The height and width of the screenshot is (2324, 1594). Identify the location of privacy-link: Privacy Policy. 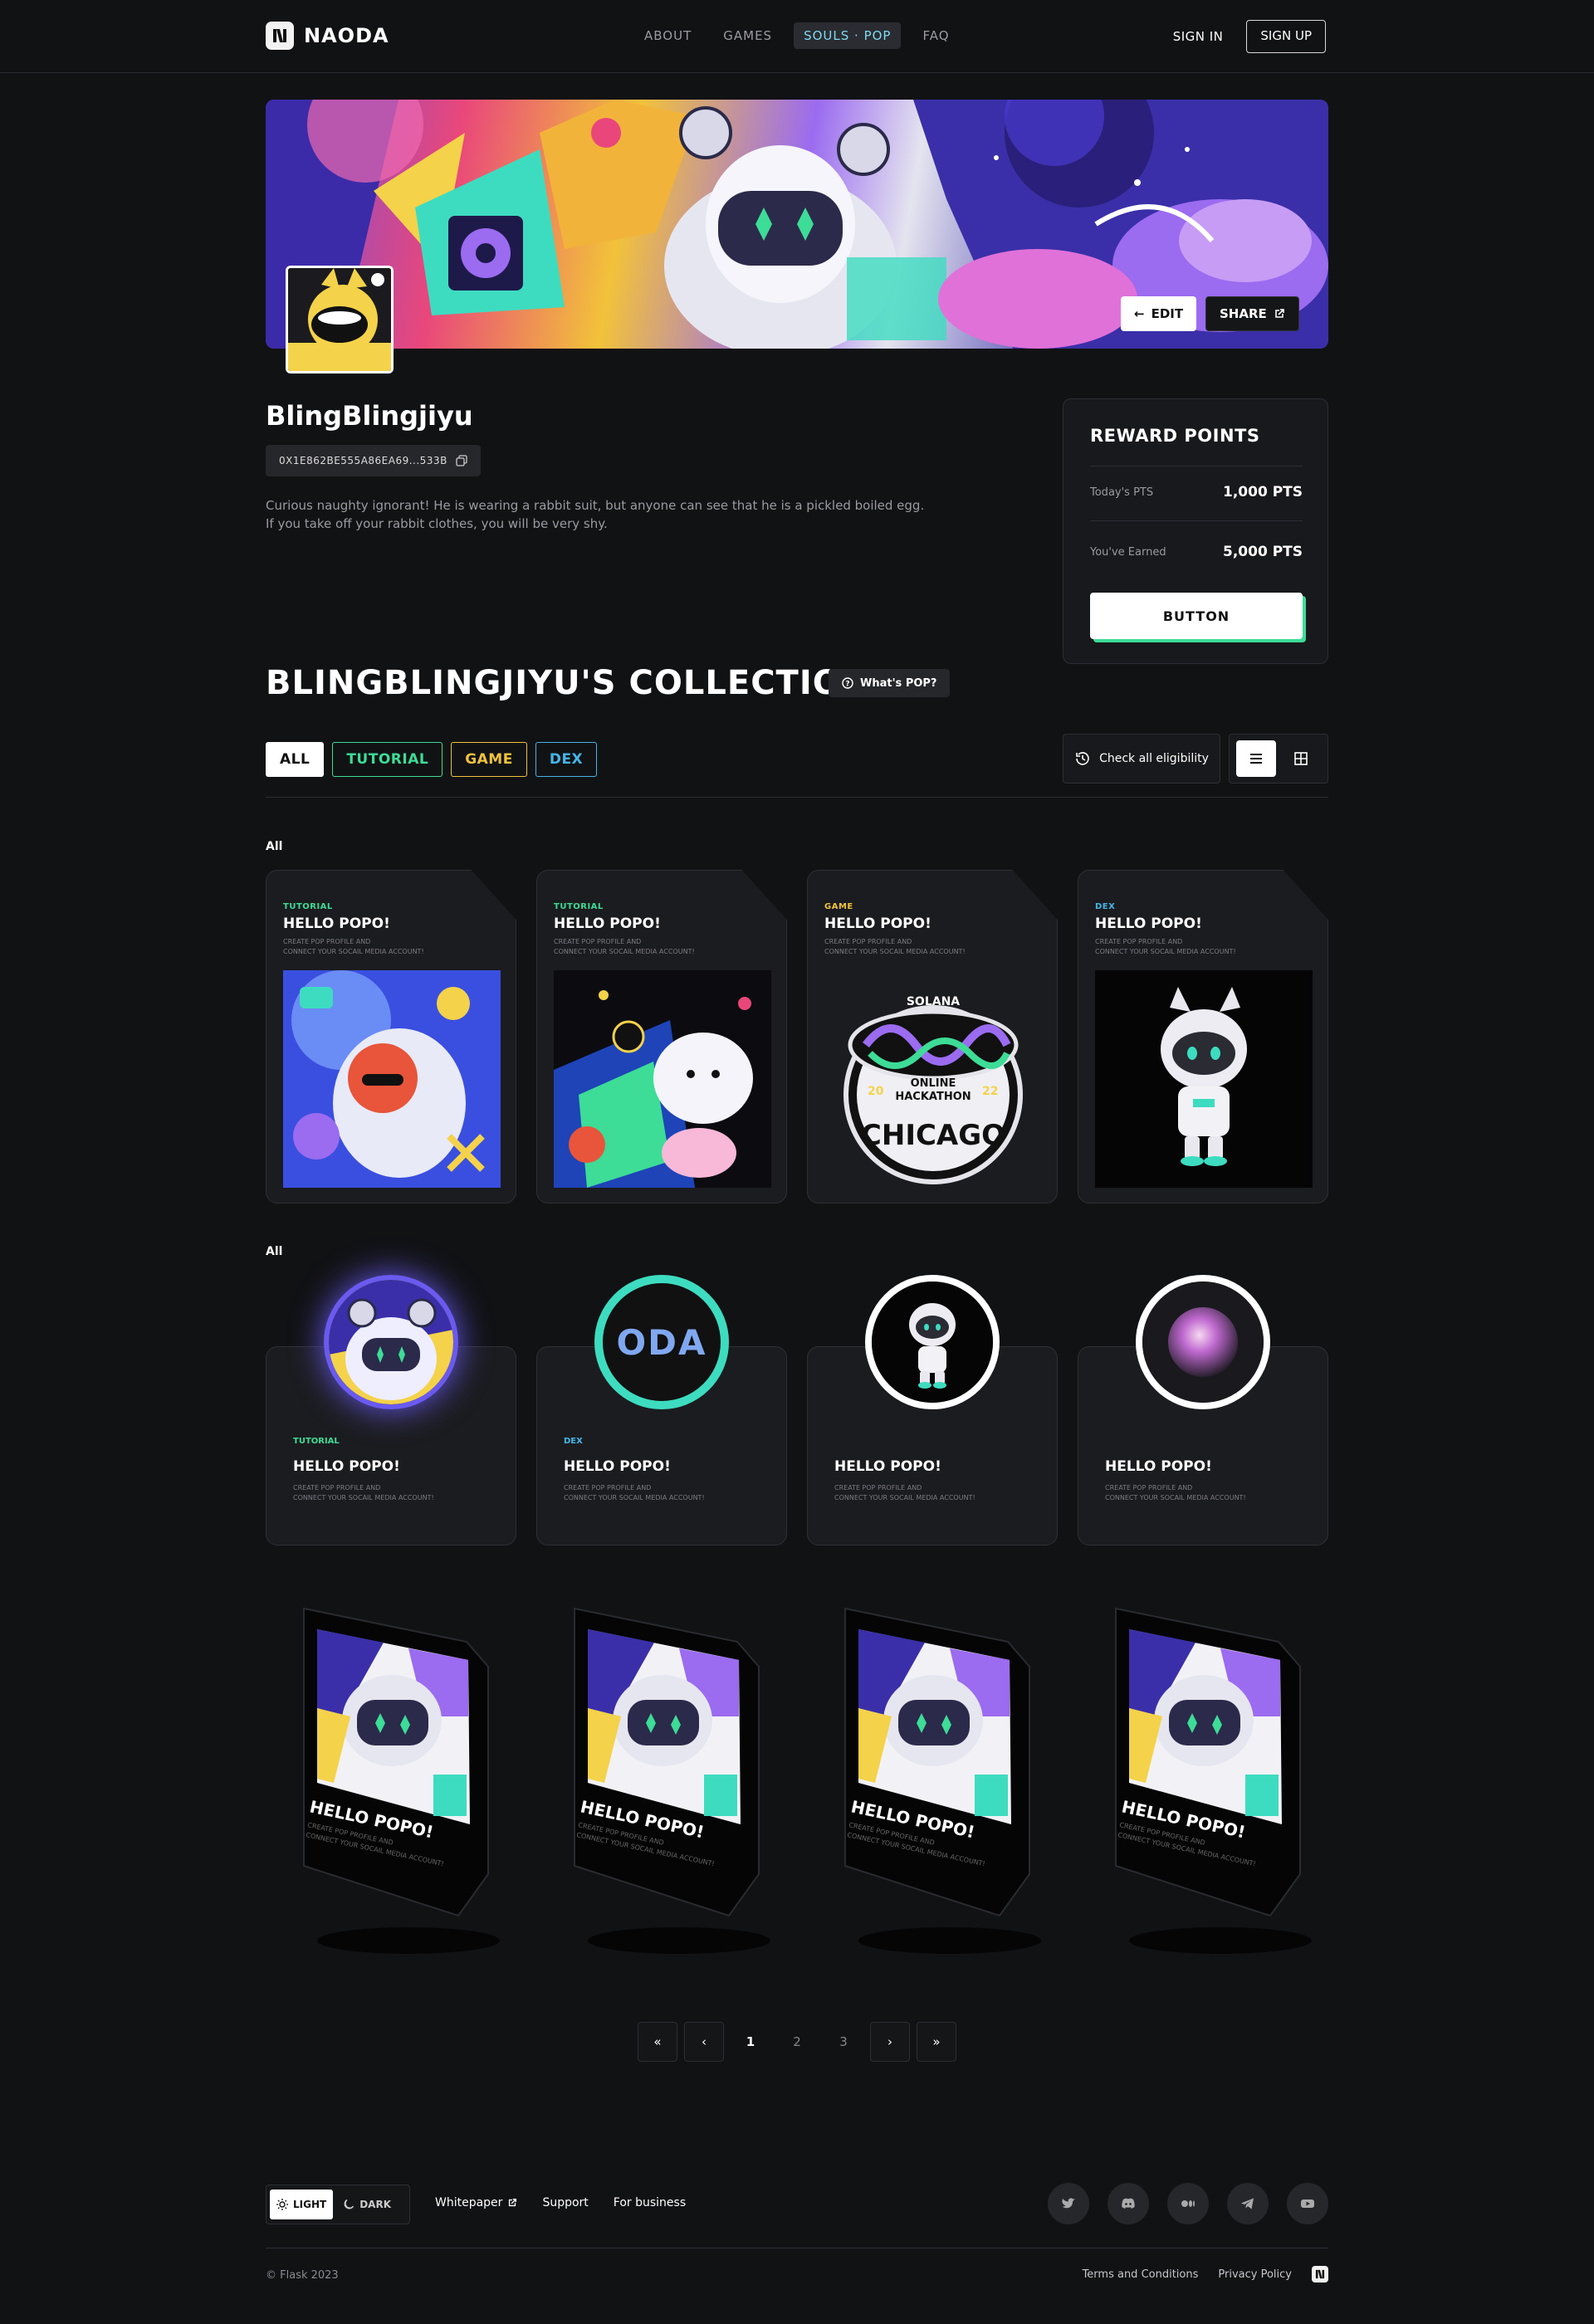
(1255, 2274).